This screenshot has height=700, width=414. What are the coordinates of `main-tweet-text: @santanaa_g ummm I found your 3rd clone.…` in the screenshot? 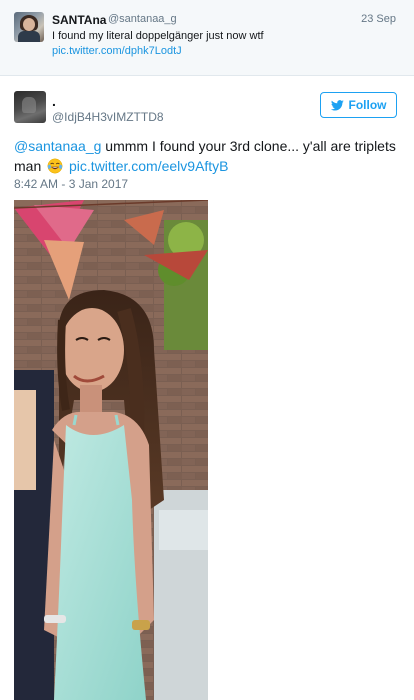 It's located at (206, 156).